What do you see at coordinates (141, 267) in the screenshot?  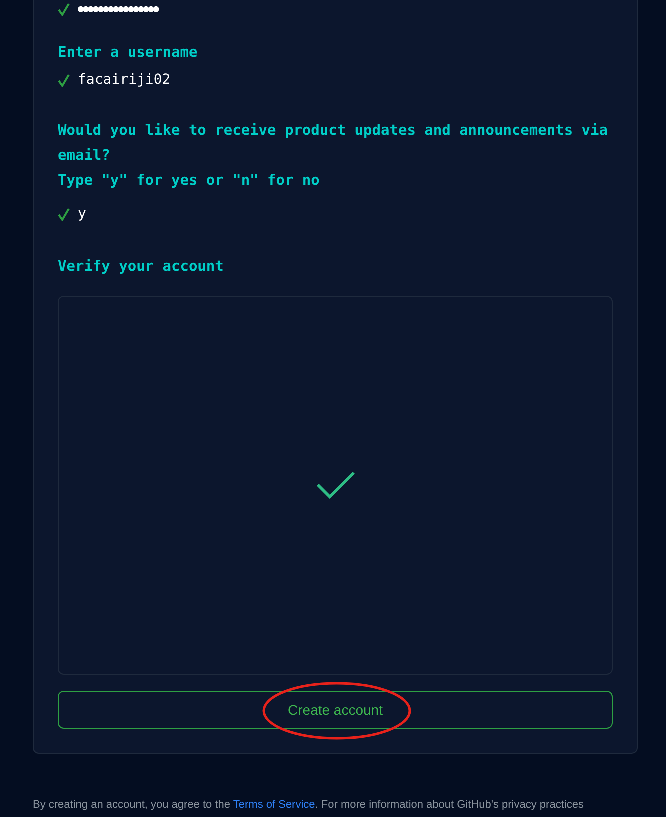 I see `section-title: Verify your account` at bounding box center [141, 267].